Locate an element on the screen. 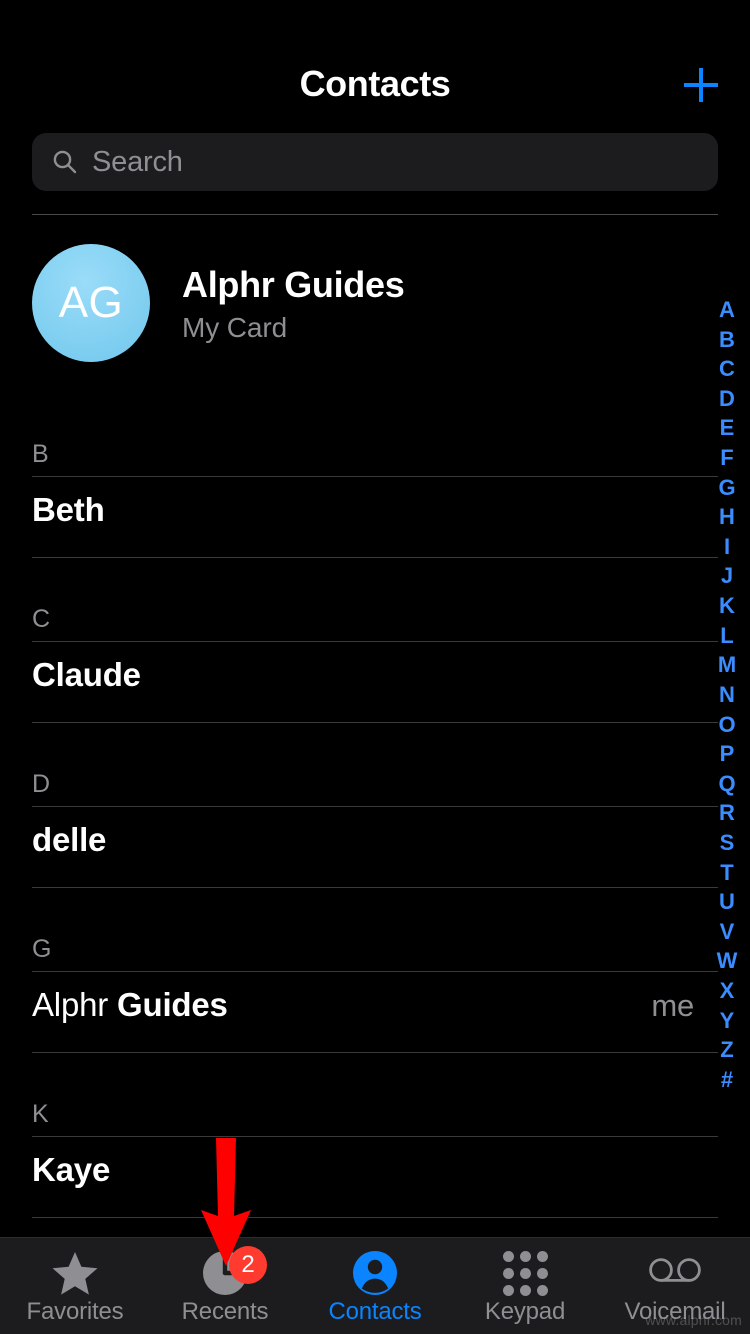 The width and height of the screenshot is (750, 1334). index-letter-k: K is located at coordinates (727, 606).